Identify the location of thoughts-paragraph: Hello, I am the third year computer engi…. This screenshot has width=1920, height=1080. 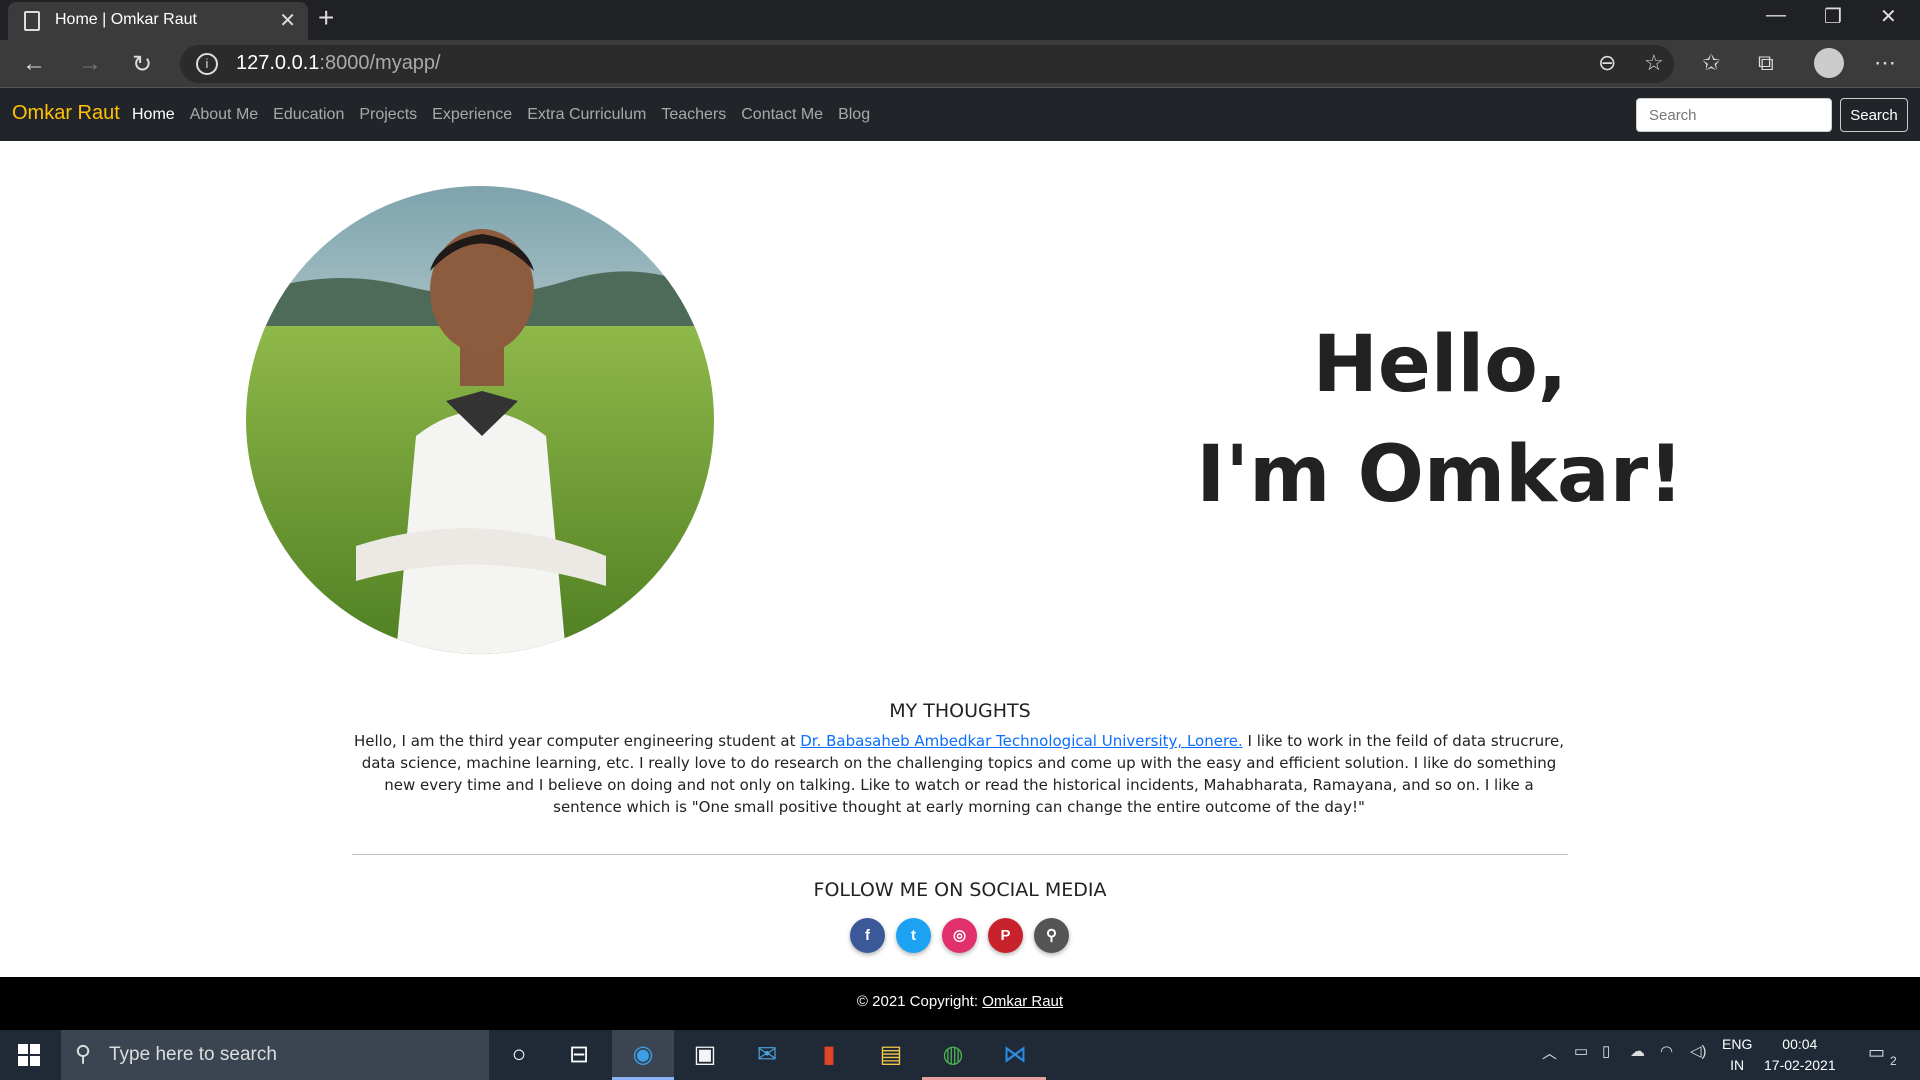
(958, 774).